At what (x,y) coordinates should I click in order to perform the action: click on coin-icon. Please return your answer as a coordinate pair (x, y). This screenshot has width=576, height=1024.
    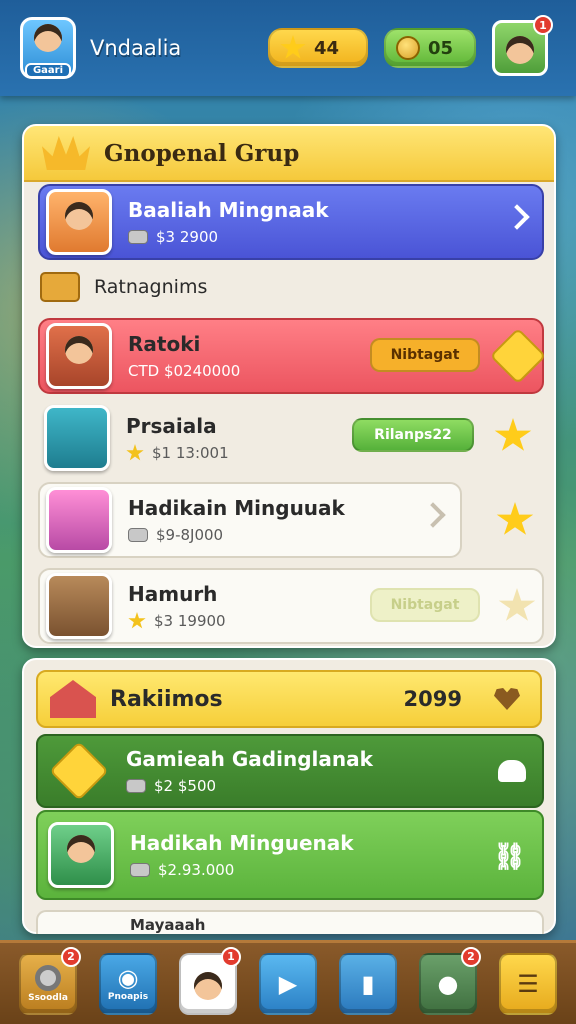
    Looking at the image, I should click on (408, 48).